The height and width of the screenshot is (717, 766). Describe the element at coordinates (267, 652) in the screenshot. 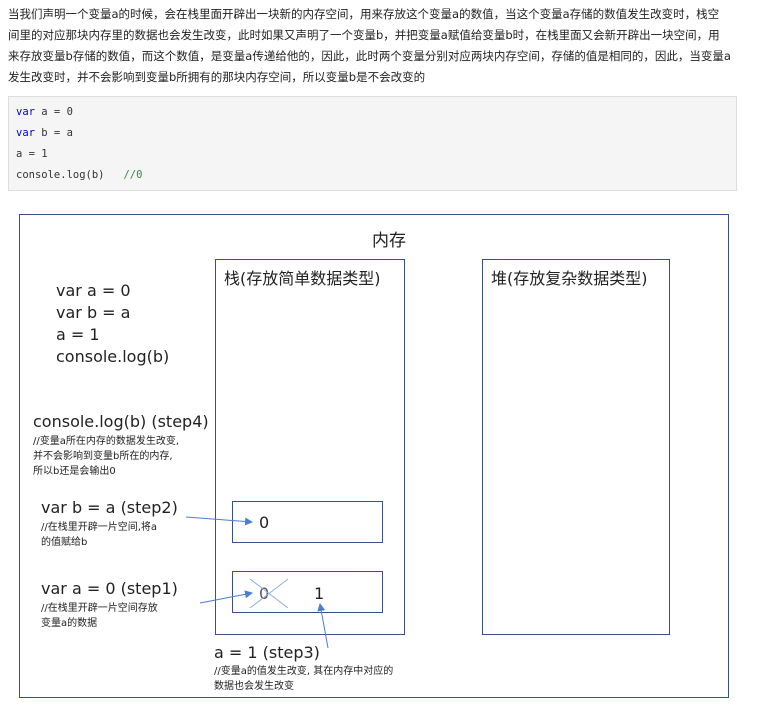

I see `step3-label: a = 1 (step3)` at that location.